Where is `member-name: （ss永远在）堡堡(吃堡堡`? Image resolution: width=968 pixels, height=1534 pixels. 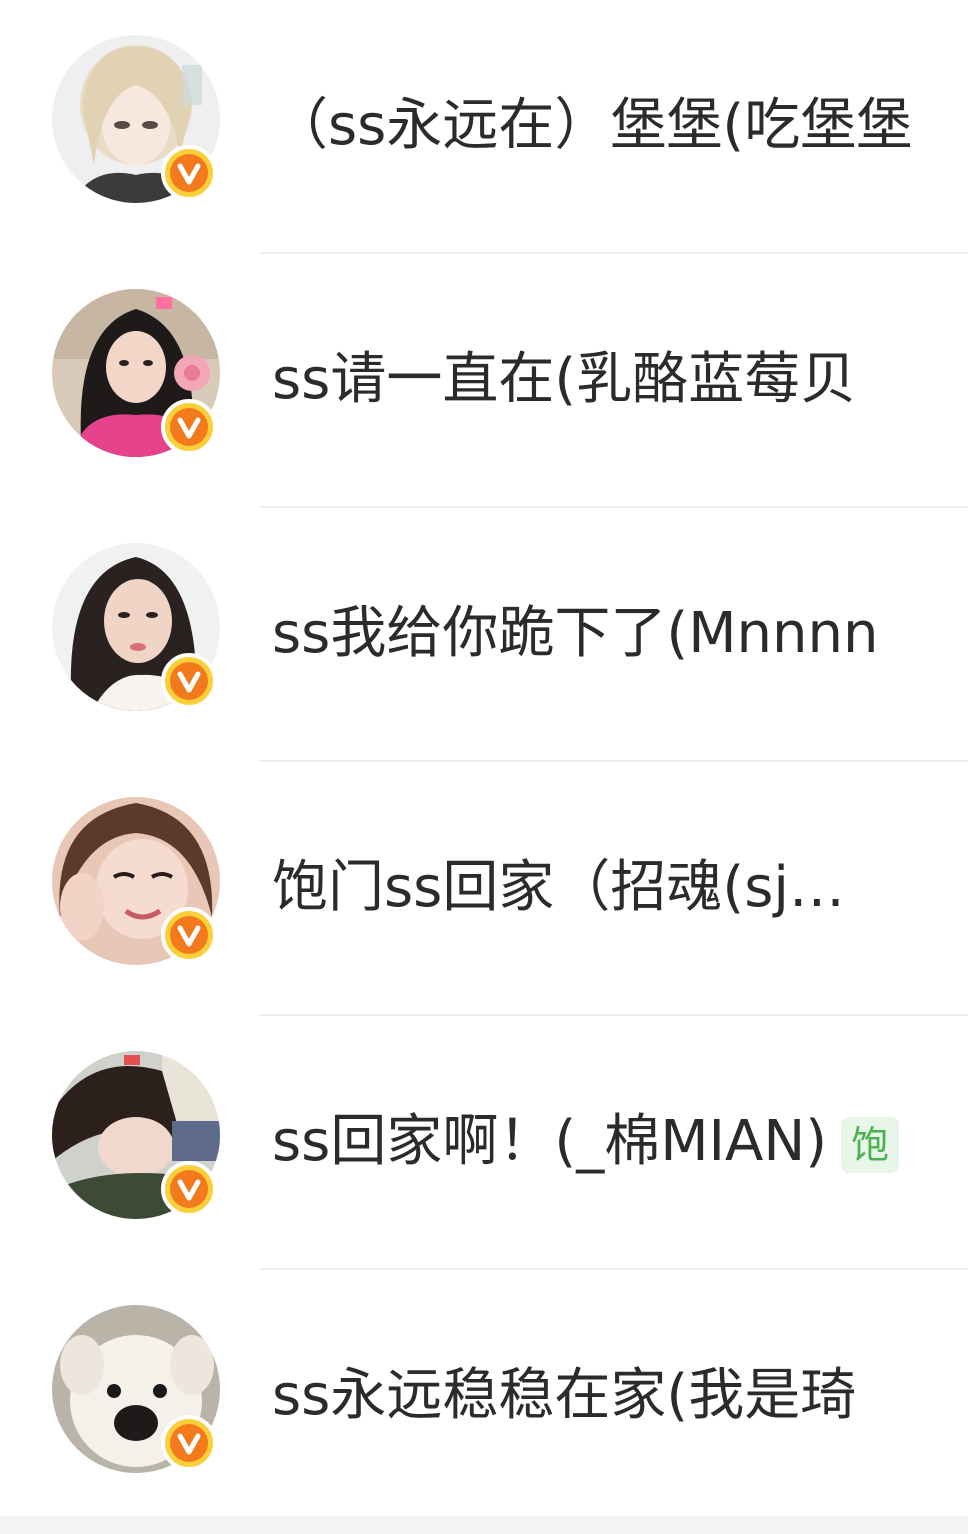 member-name: （ss永远在）堡堡(吃堡堡 is located at coordinates (620, 126).